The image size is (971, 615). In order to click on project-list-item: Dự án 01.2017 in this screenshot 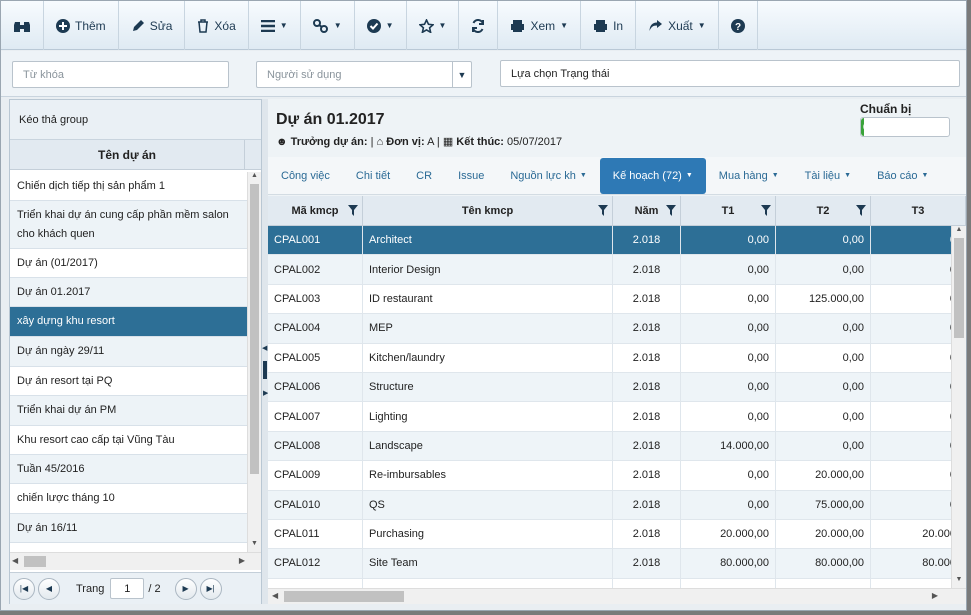, I will do `click(128, 292)`.